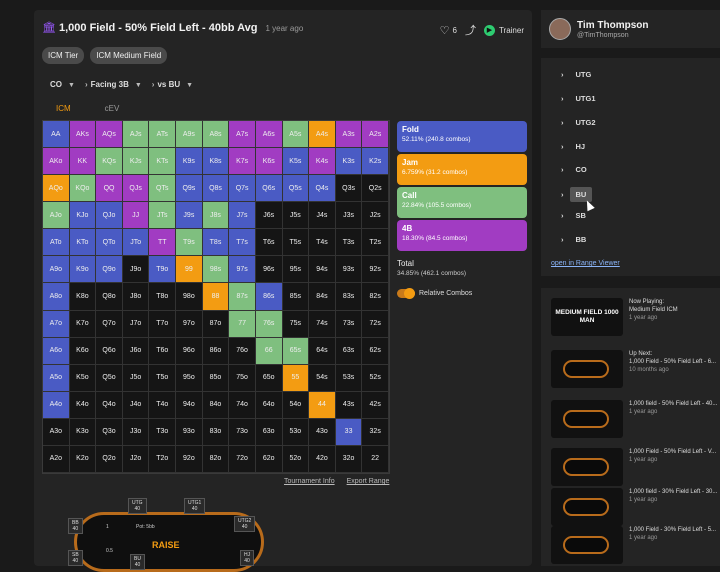  I want to click on hand-cell: Q3s, so click(349, 189).